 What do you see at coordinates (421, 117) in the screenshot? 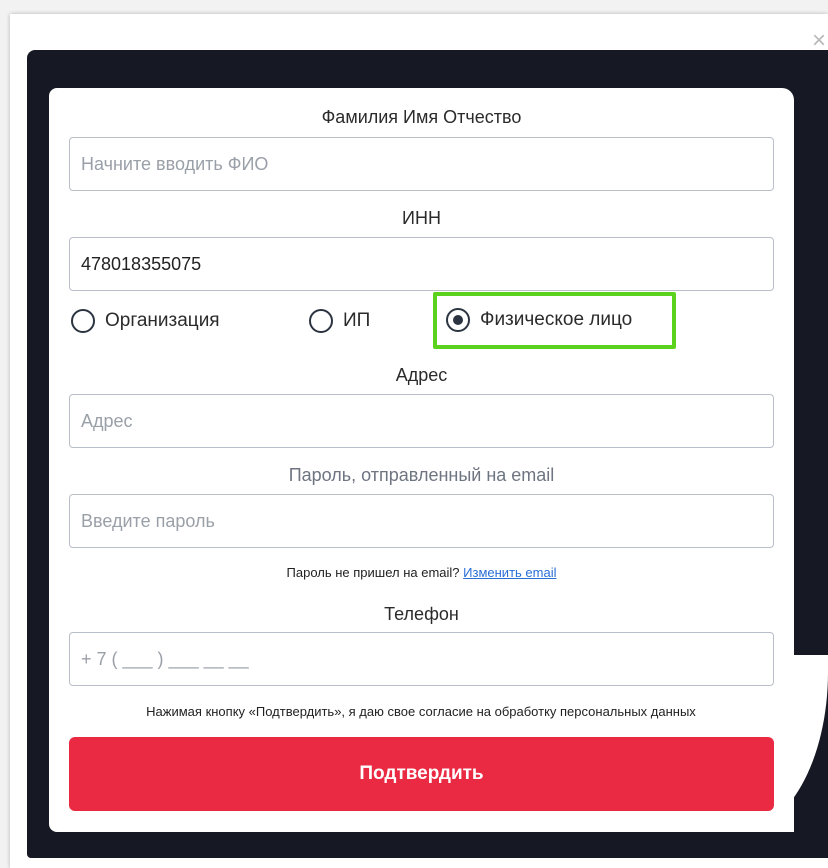
I see `fio-label: Фамилия Имя Отчество` at bounding box center [421, 117].